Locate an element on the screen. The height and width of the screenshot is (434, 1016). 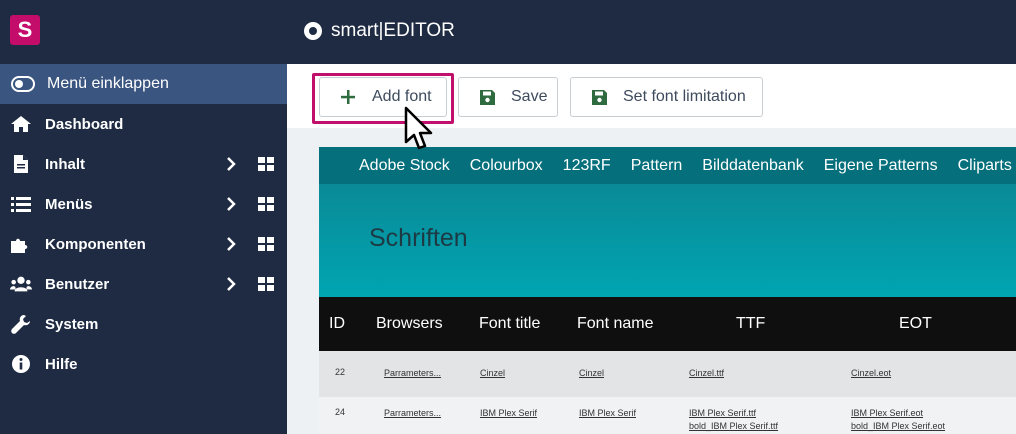
home-icon is located at coordinates (21, 124).